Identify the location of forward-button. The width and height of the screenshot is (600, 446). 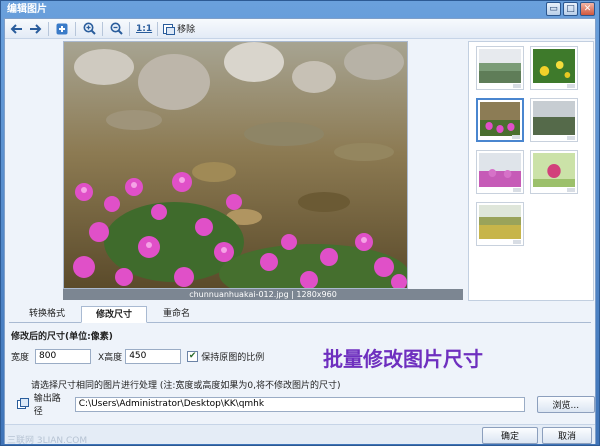
(35, 29).